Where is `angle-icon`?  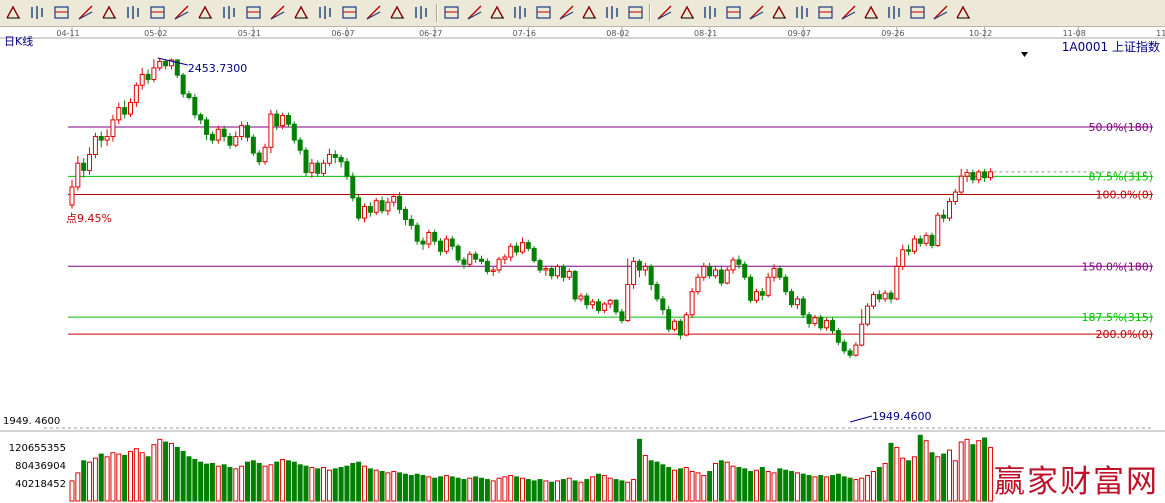 angle-icon is located at coordinates (253, 12).